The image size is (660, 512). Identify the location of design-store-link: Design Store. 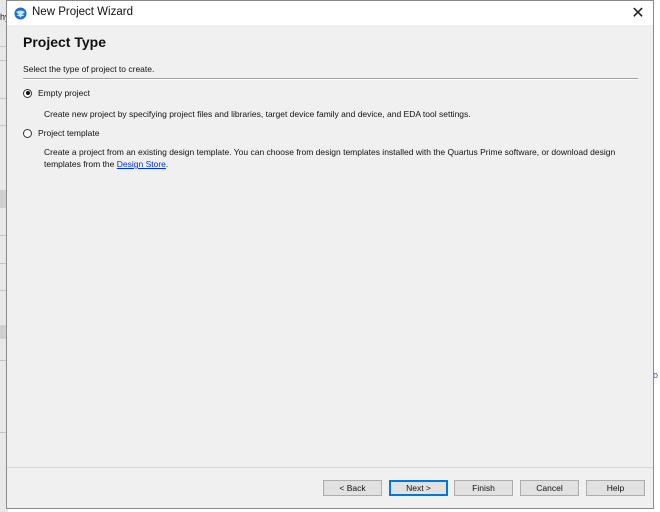
(141, 164).